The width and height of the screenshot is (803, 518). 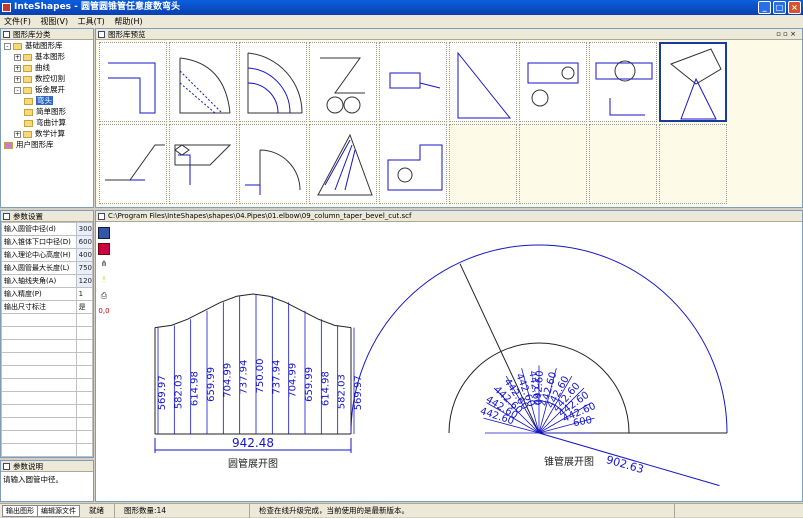 What do you see at coordinates (104, 281) in the screenshot?
I see `marker-icon: !` at bounding box center [104, 281].